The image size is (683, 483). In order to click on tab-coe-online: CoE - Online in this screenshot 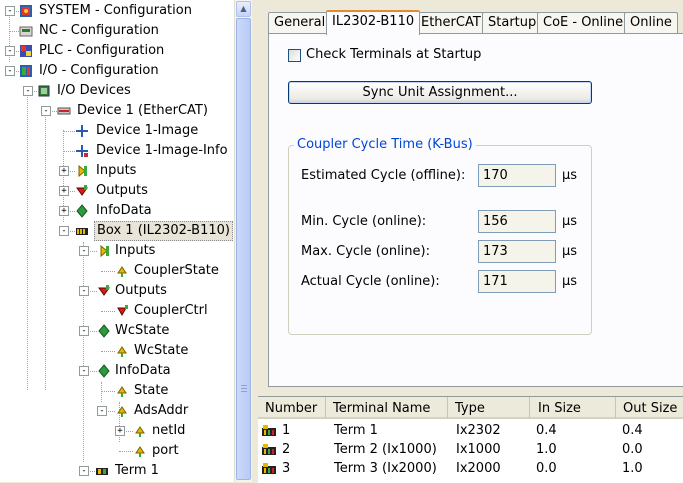, I will do `click(583, 22)`.